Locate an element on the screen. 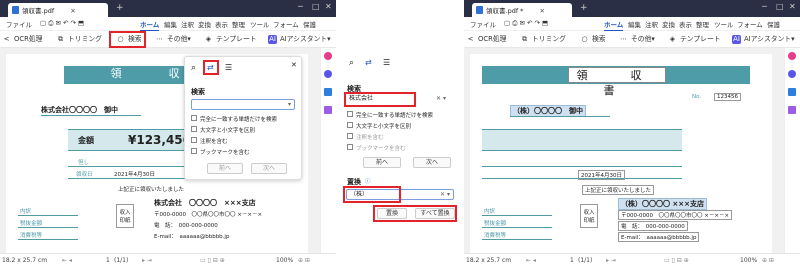 The height and width of the screenshot is (268, 800). replace-tab-icon: ⇄ is located at coordinates (368, 62).